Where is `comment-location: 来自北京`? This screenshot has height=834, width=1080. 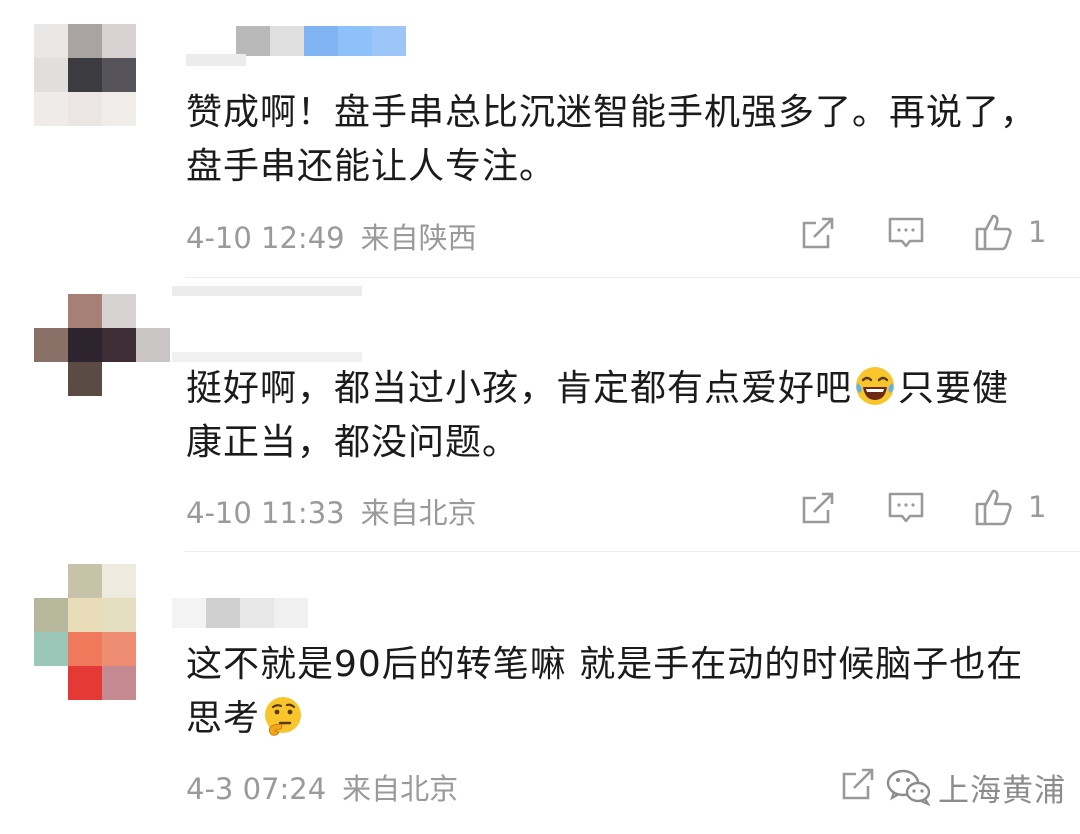 comment-location: 来自北京 is located at coordinates (400, 789).